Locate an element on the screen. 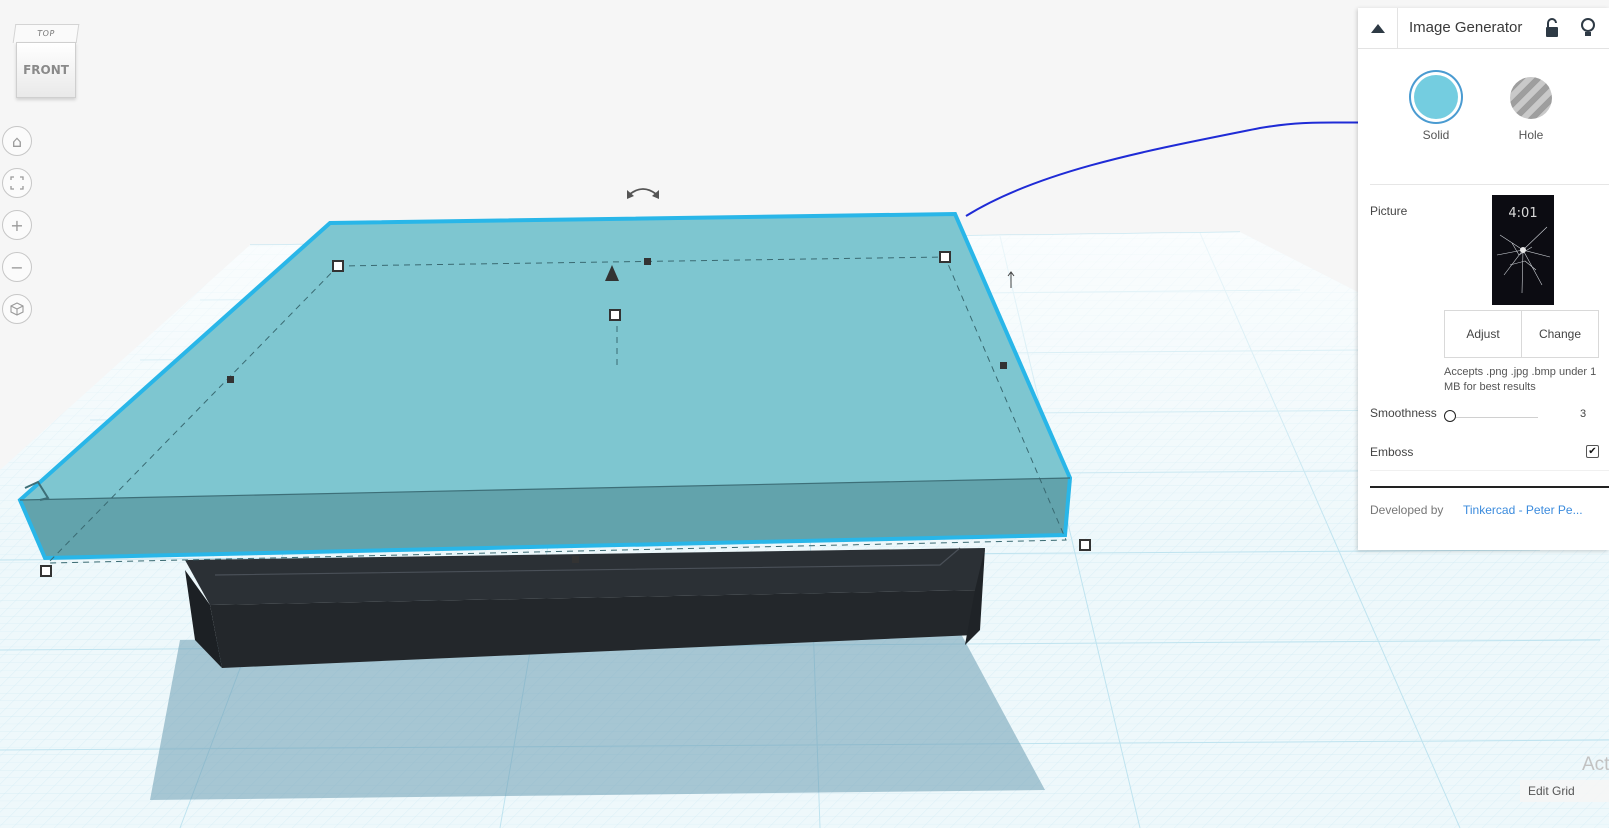 The height and width of the screenshot is (828, 1609). panel-header: Image Generator is located at coordinates (1483, 28).